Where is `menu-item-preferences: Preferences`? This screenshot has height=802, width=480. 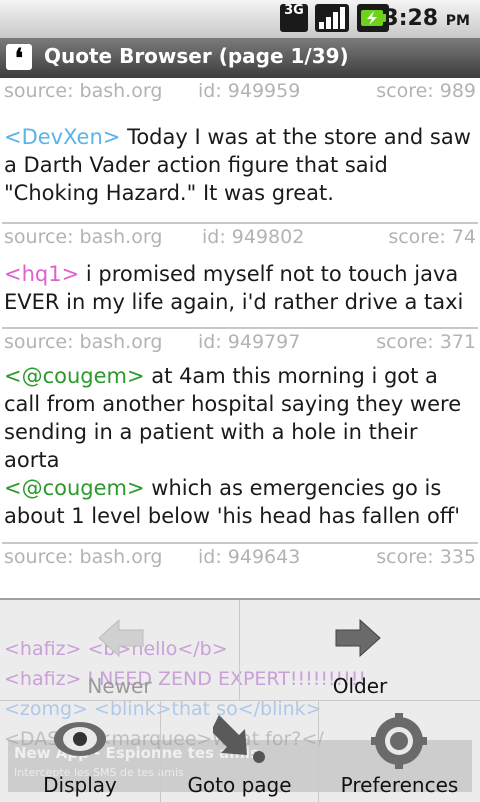 menu-item-preferences: Preferences is located at coordinates (399, 751).